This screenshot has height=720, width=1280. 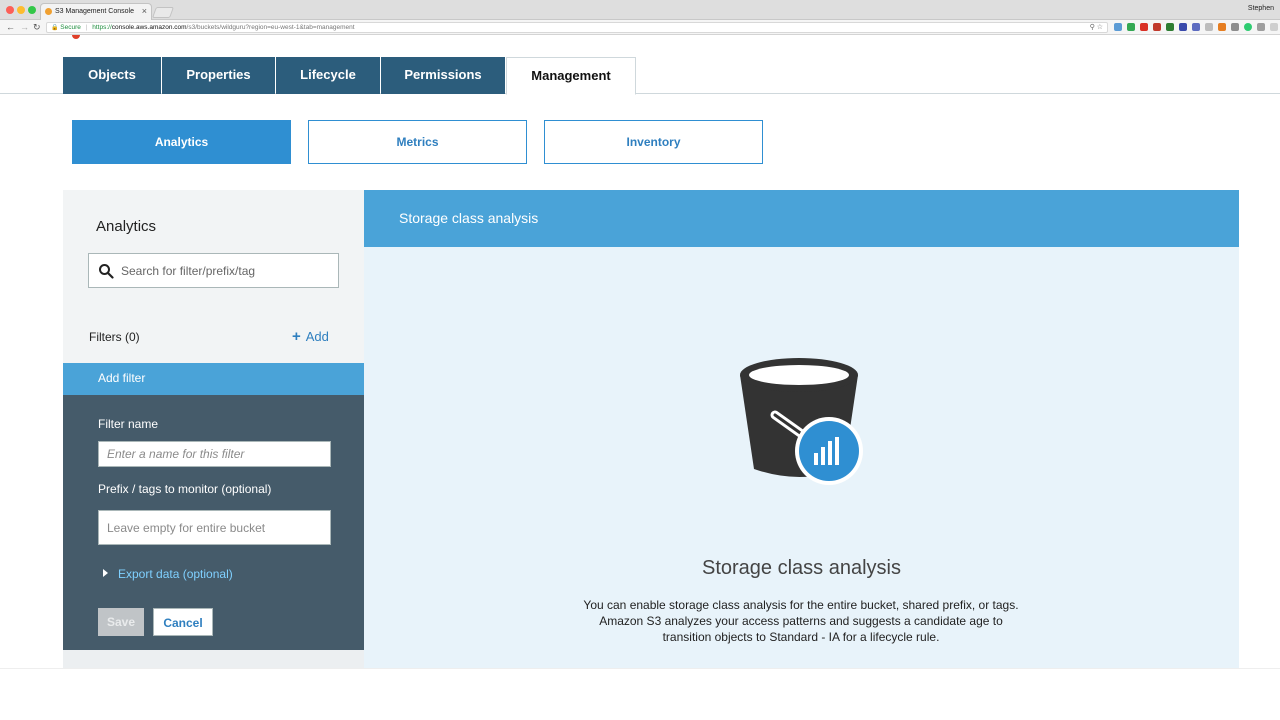 What do you see at coordinates (55, 28) in the screenshot?
I see `lock-icon: 🔒` at bounding box center [55, 28].